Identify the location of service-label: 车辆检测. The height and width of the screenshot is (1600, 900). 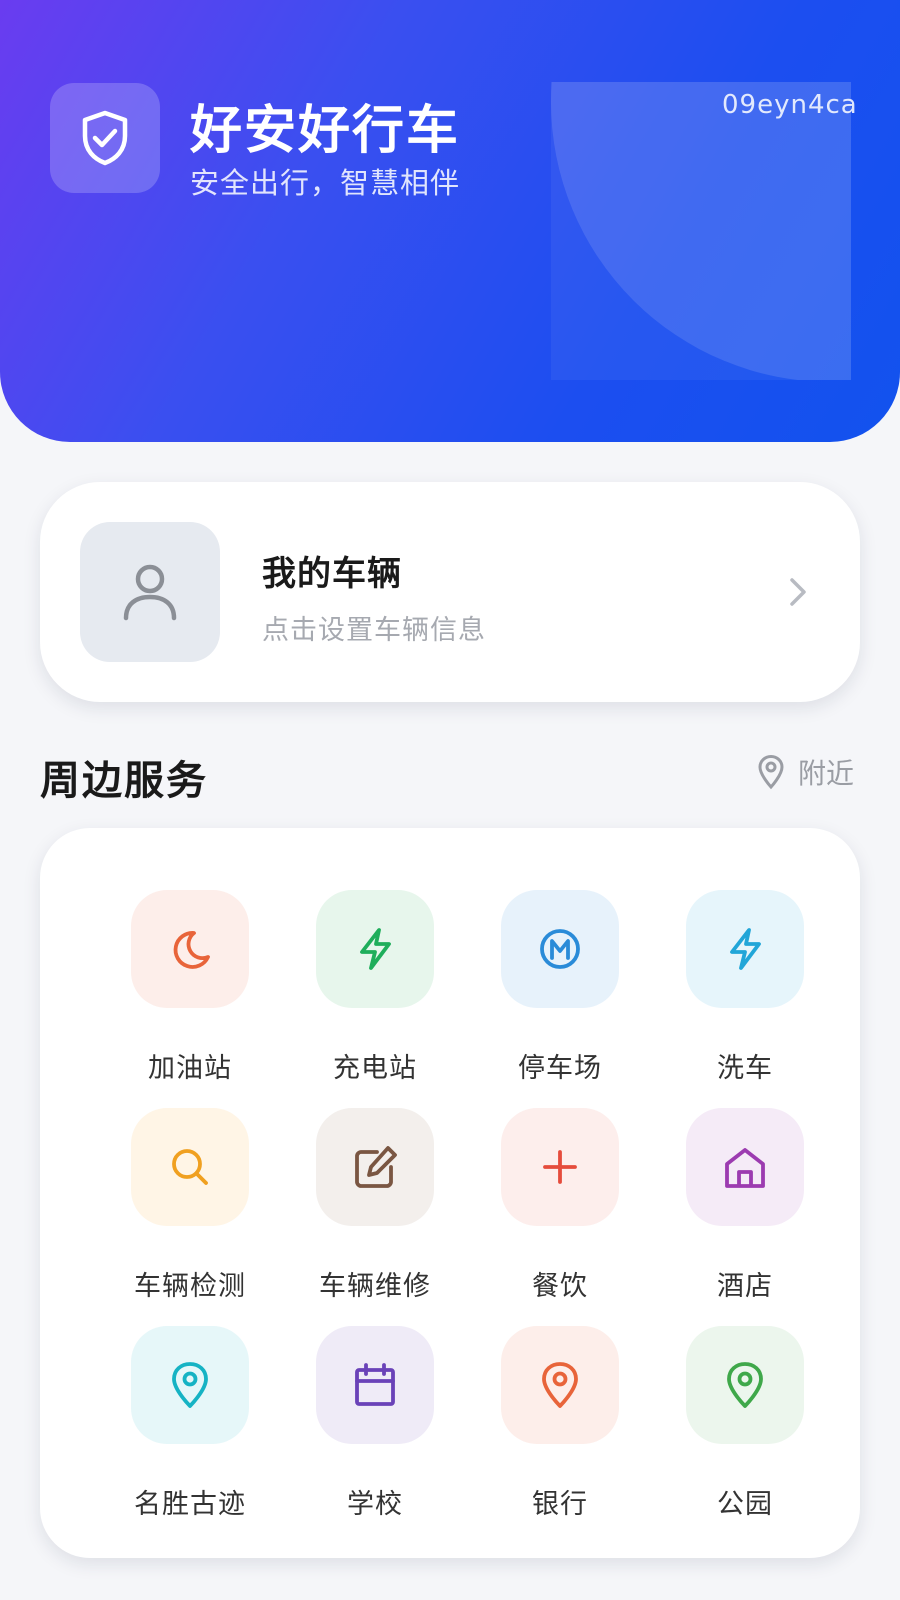
(190, 1286).